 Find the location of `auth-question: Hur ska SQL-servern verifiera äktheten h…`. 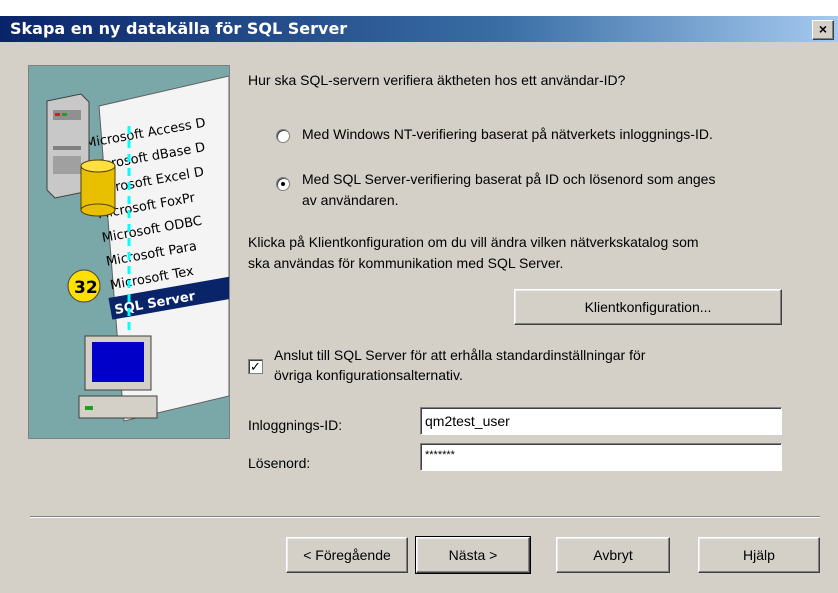

auth-question: Hur ska SQL-servern verifiera äktheten h… is located at coordinates (437, 80).